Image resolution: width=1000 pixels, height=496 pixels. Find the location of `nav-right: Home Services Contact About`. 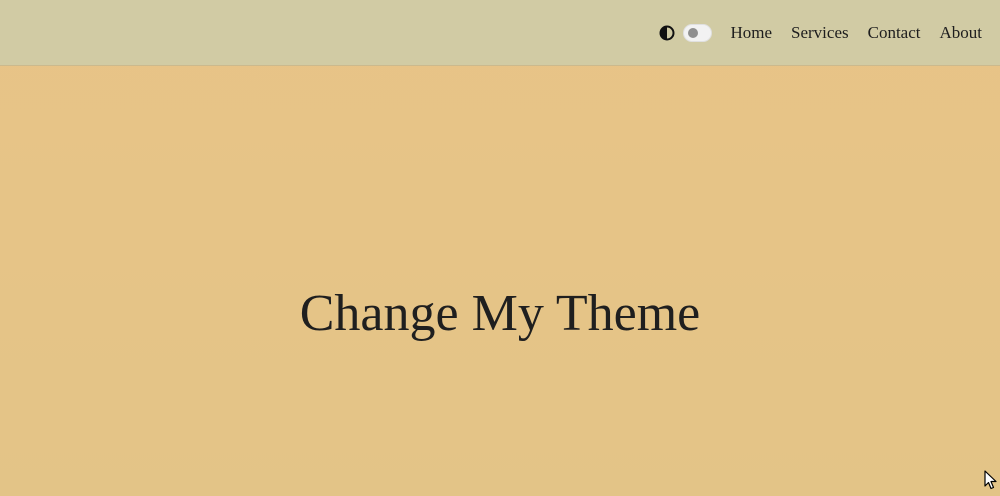

nav-right: Home Services Contact About is located at coordinates (820, 32).